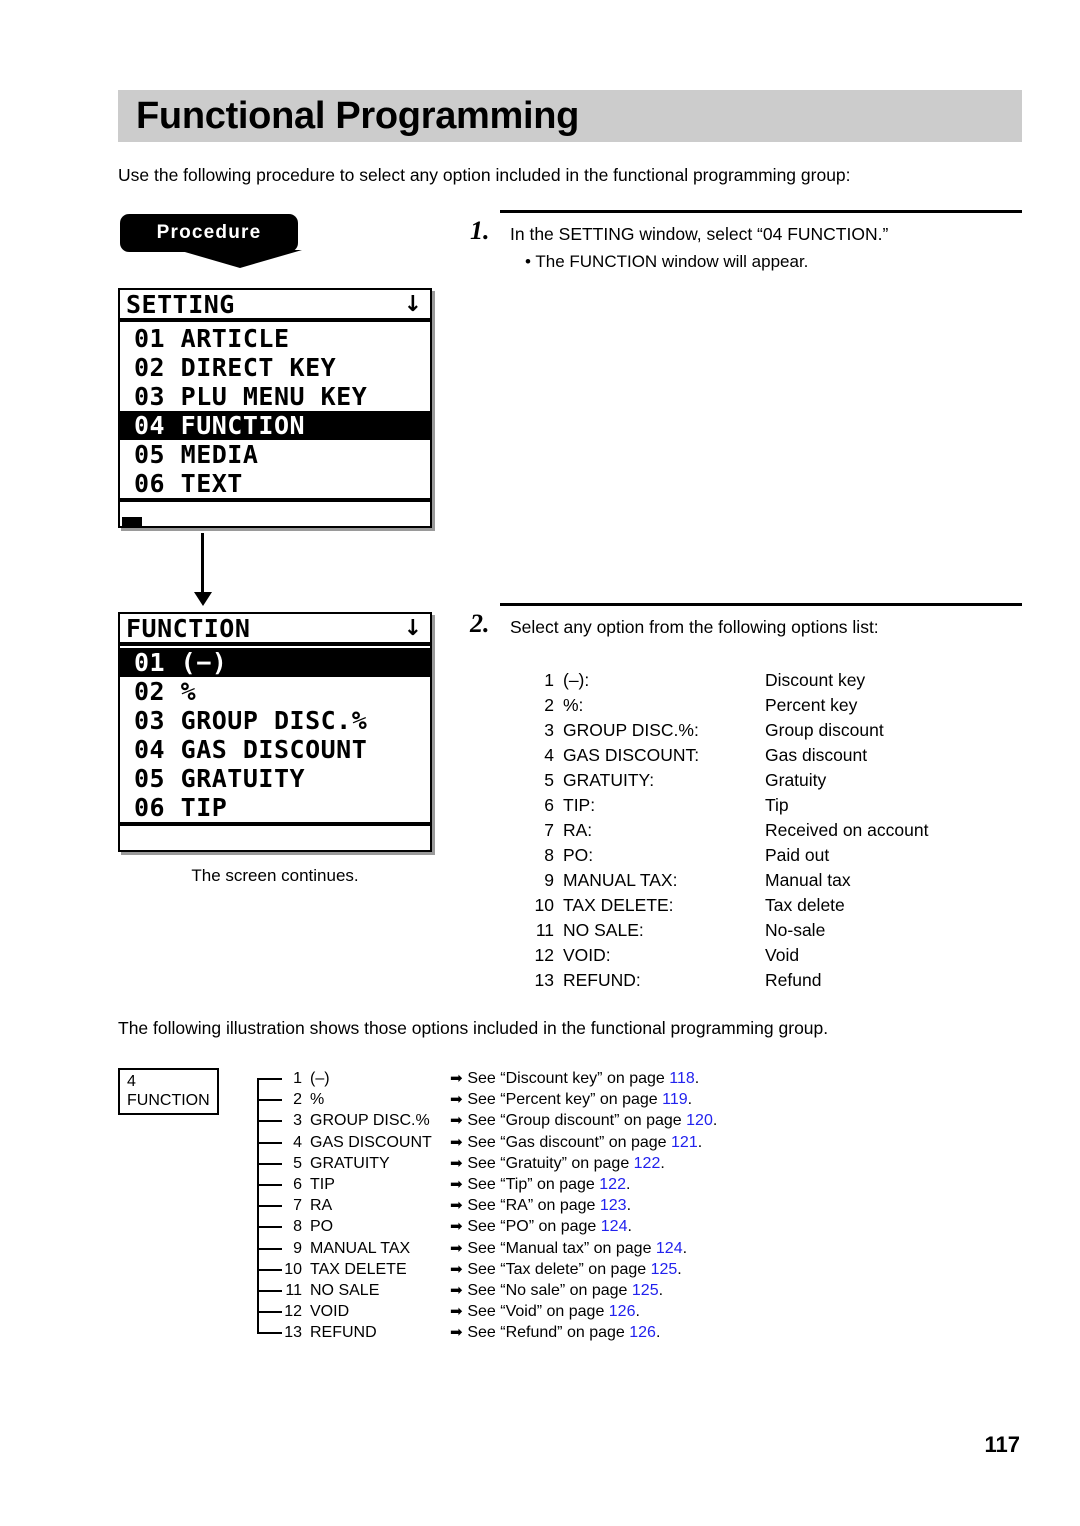 The image size is (1080, 1526). Describe the element at coordinates (573, 705) in the screenshot. I see `option-key: %:` at that location.